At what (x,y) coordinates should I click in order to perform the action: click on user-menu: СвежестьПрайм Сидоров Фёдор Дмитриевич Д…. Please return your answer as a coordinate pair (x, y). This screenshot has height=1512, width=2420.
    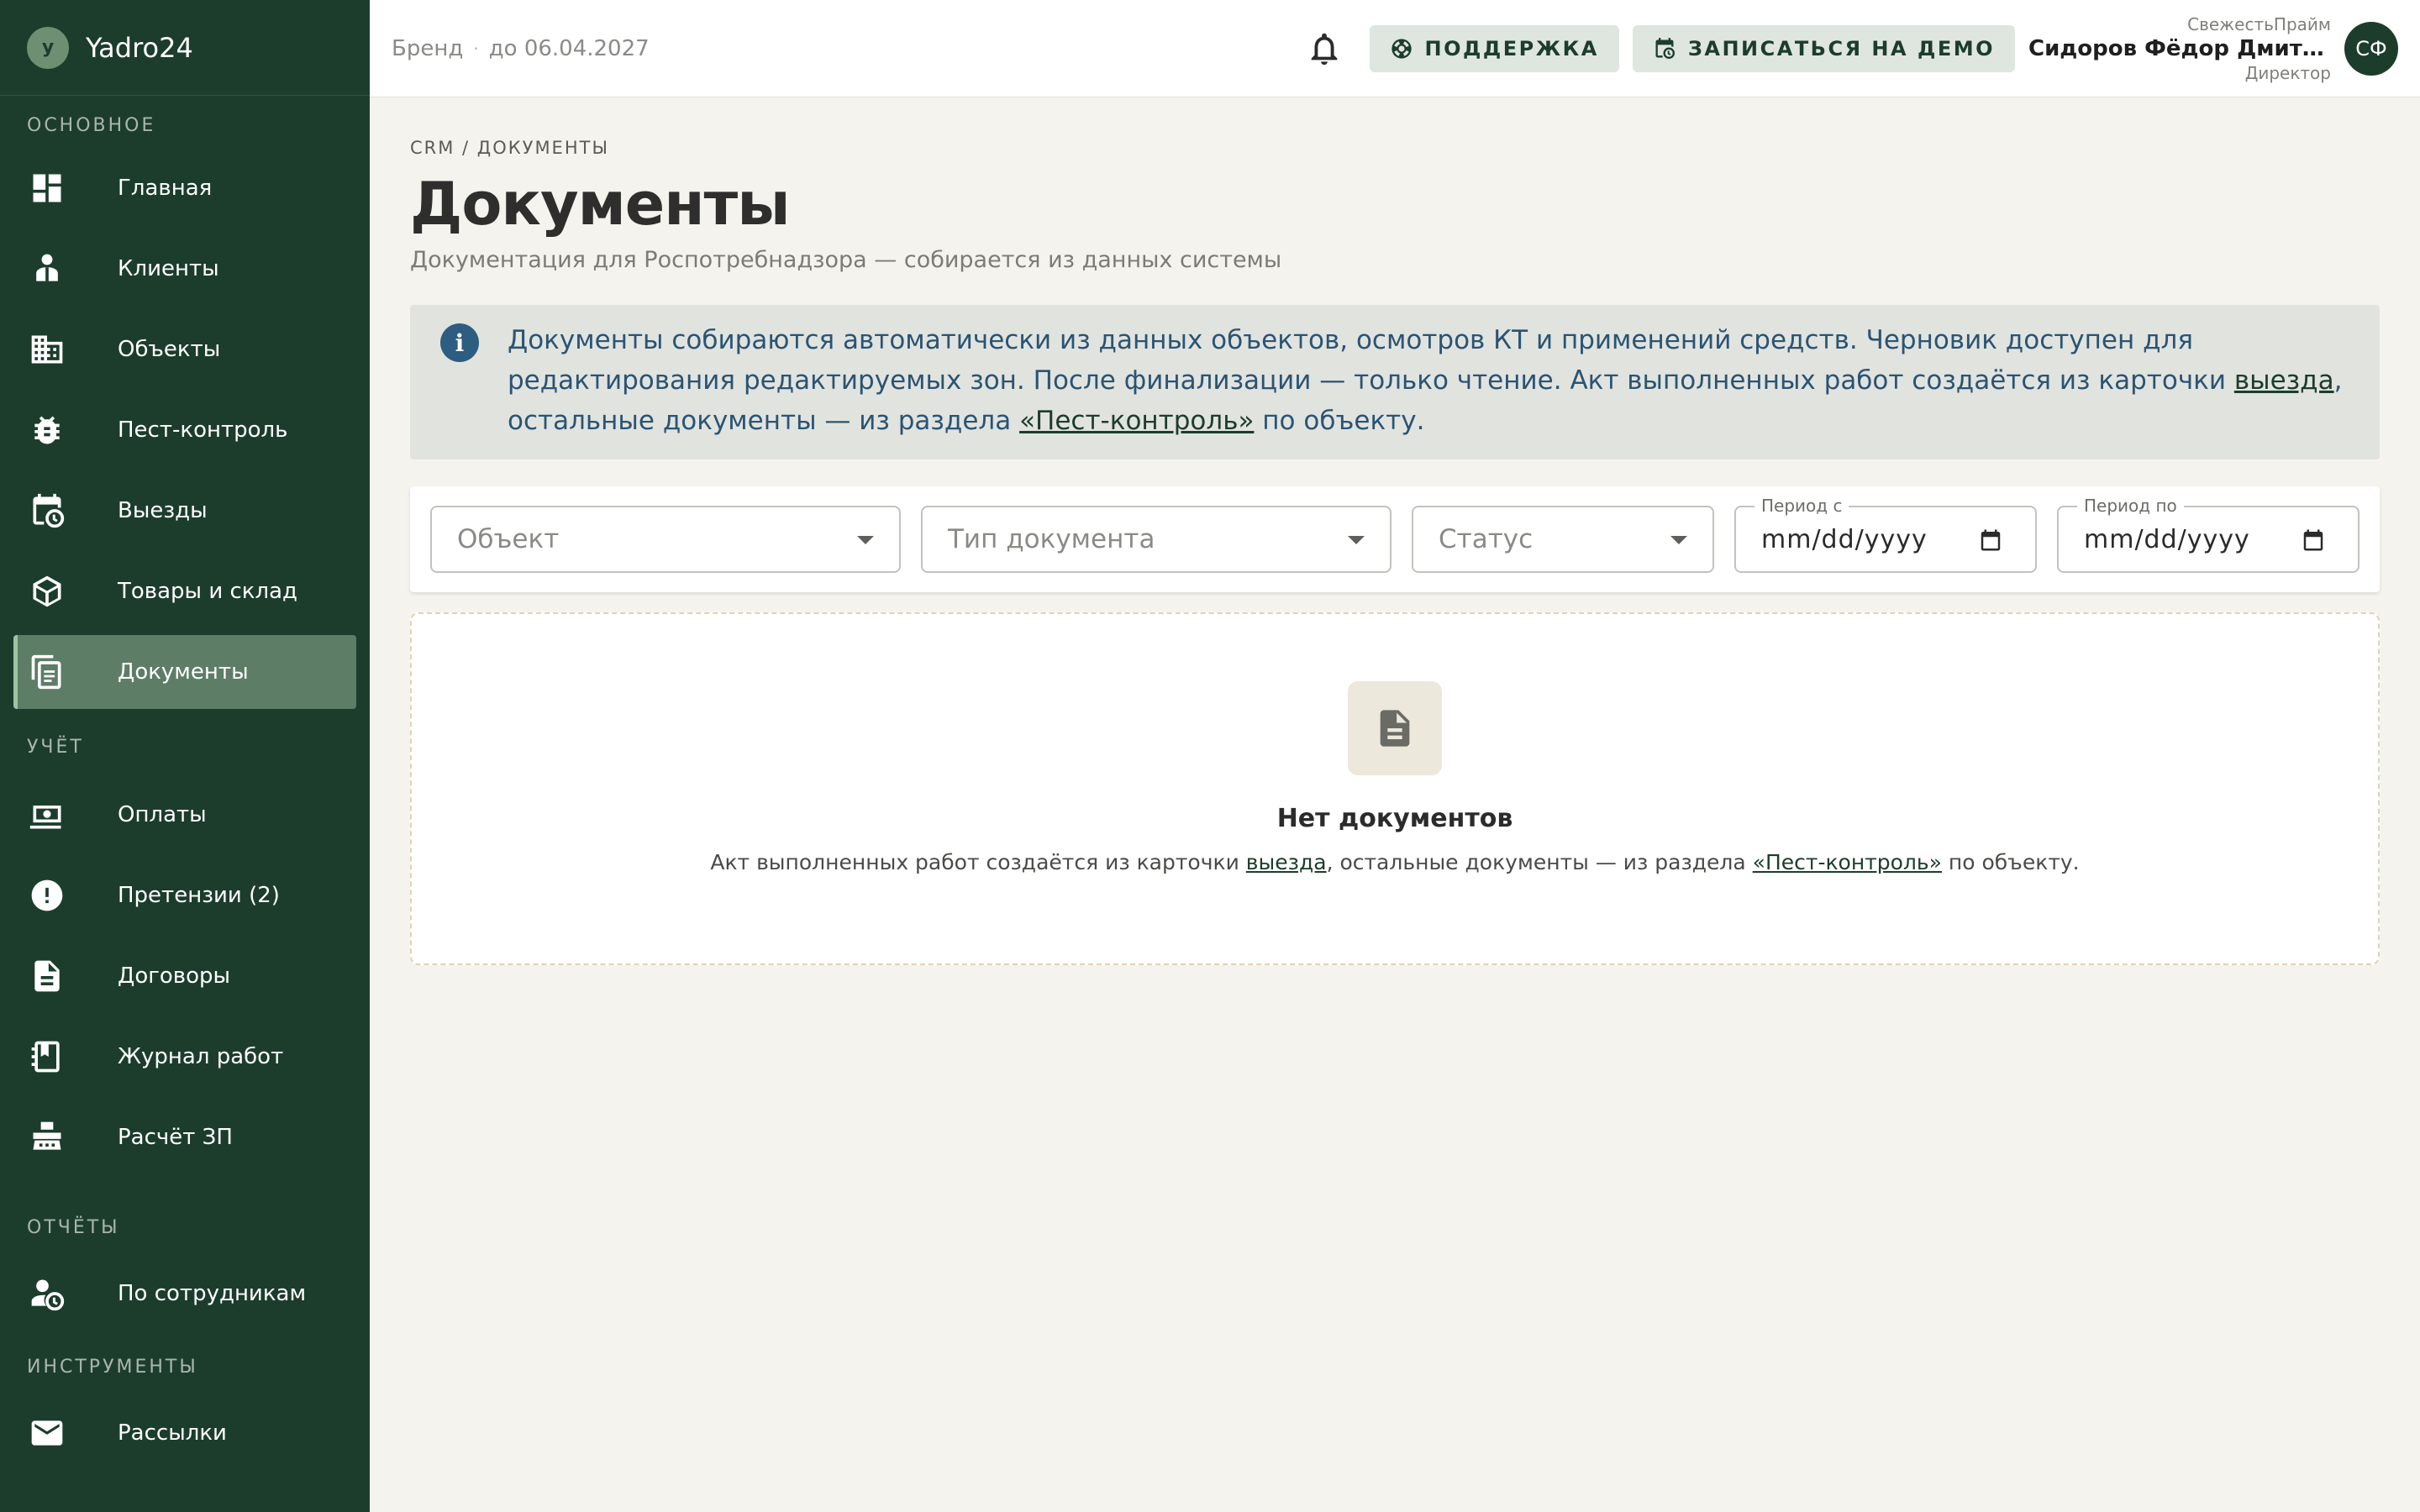
    Looking at the image, I should click on (2179, 48).